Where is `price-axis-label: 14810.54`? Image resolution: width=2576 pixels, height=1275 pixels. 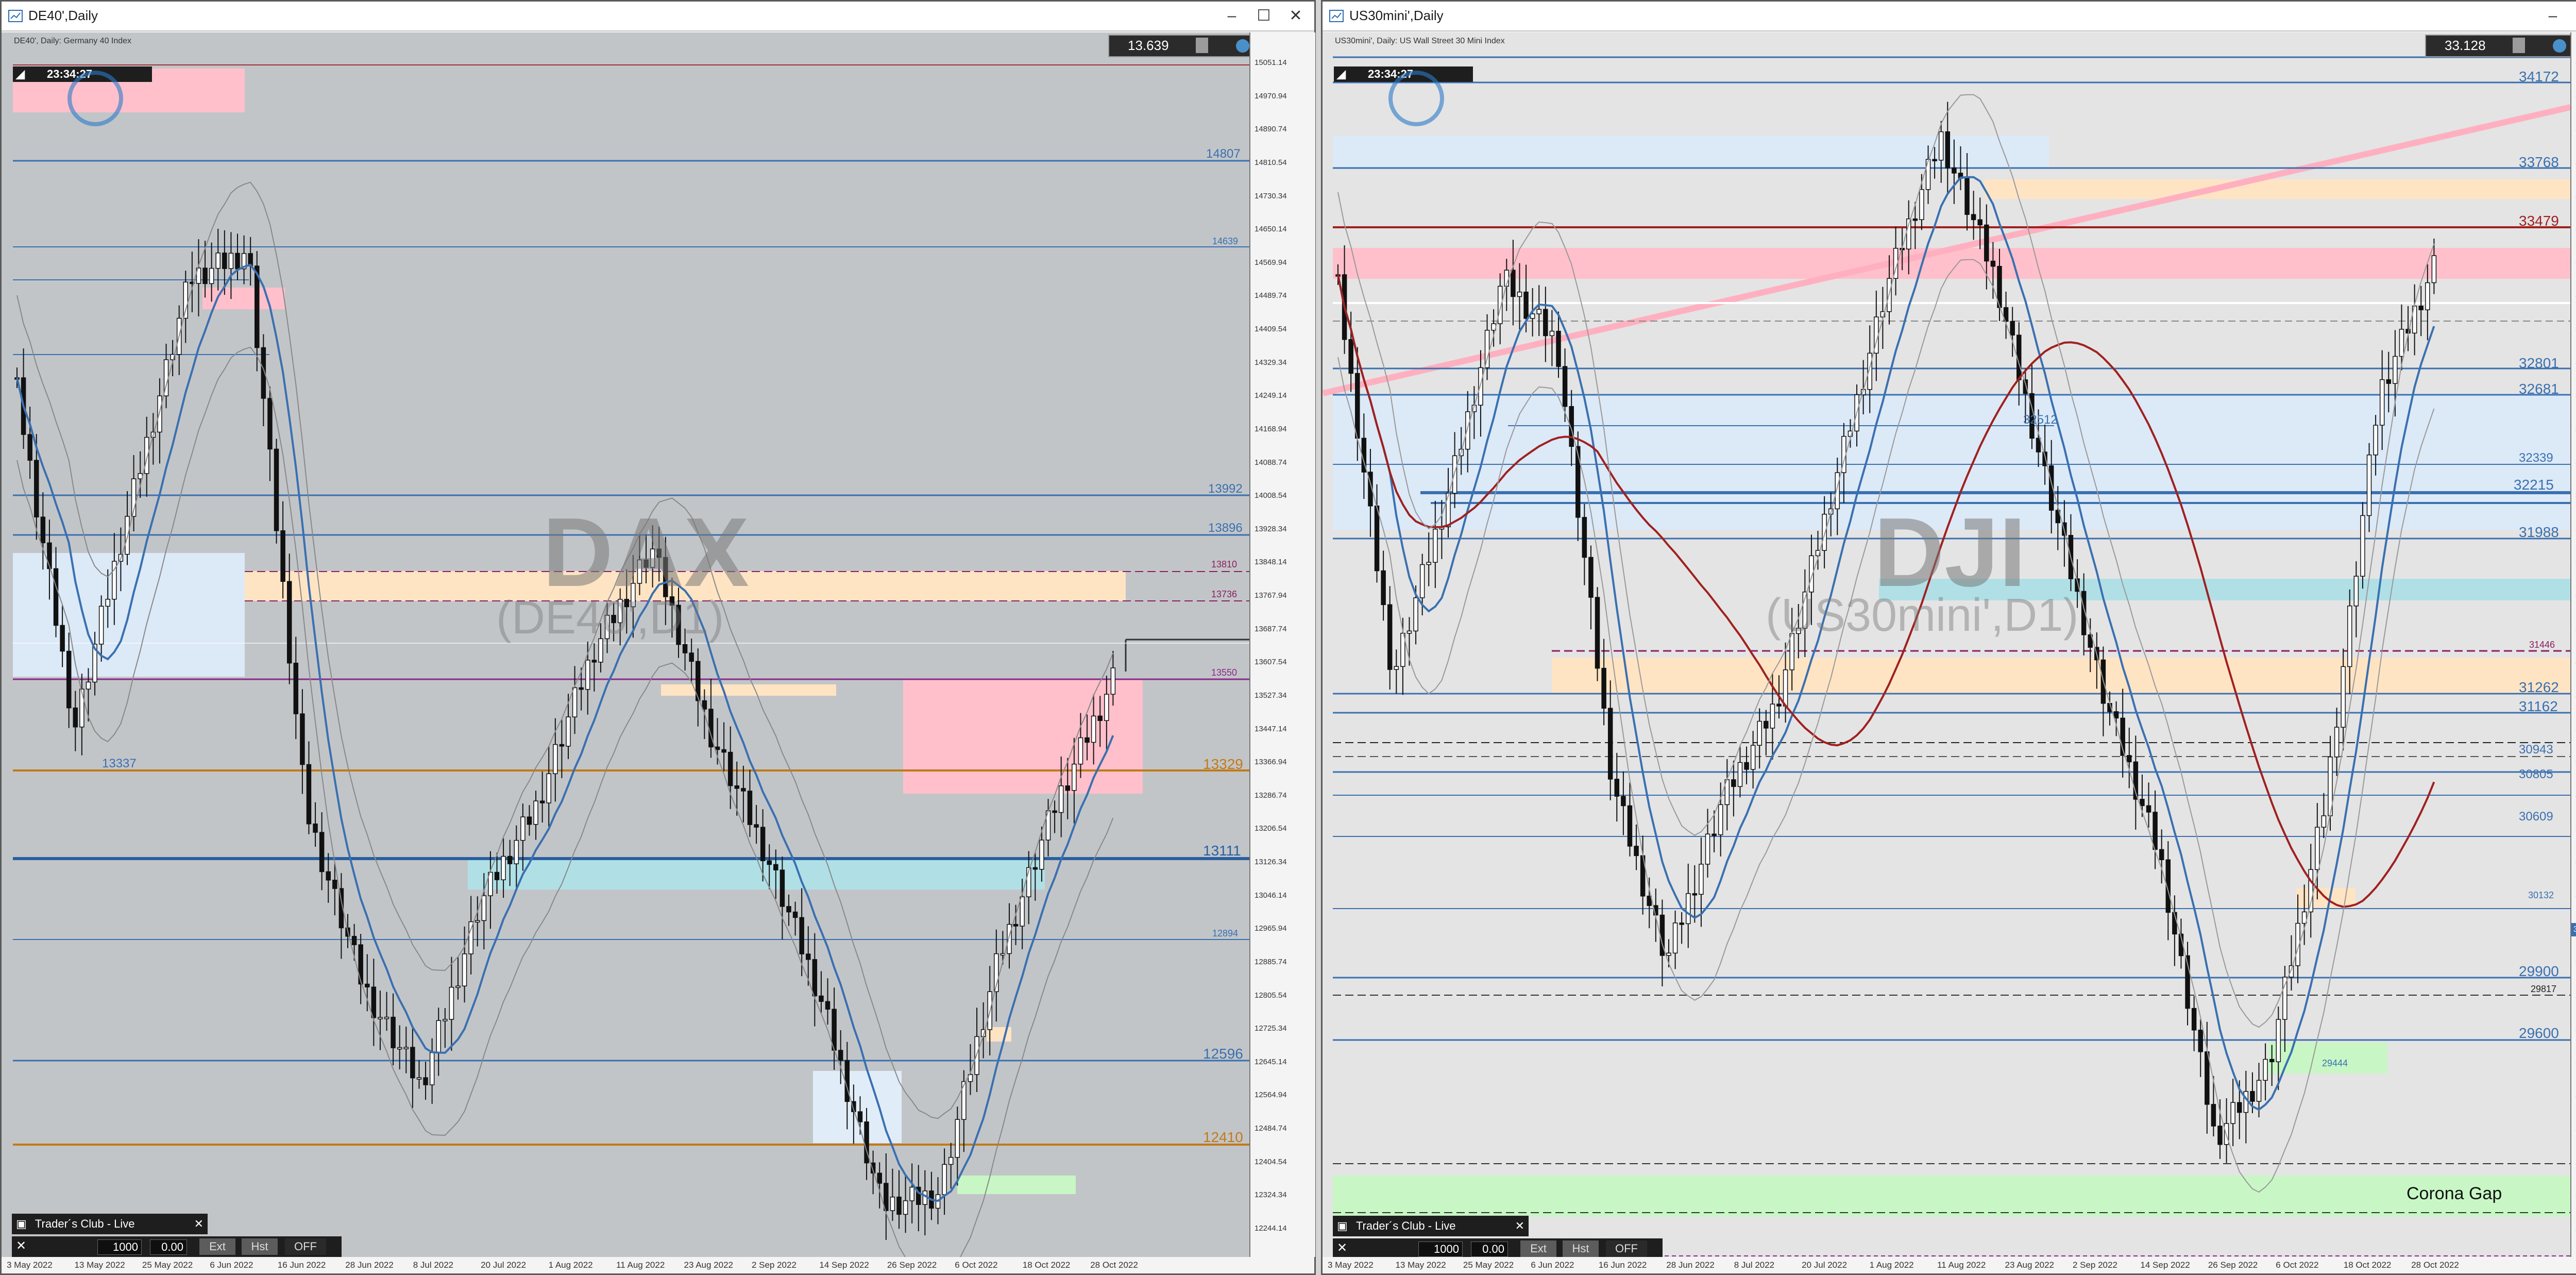 price-axis-label: 14810.54 is located at coordinates (1271, 162).